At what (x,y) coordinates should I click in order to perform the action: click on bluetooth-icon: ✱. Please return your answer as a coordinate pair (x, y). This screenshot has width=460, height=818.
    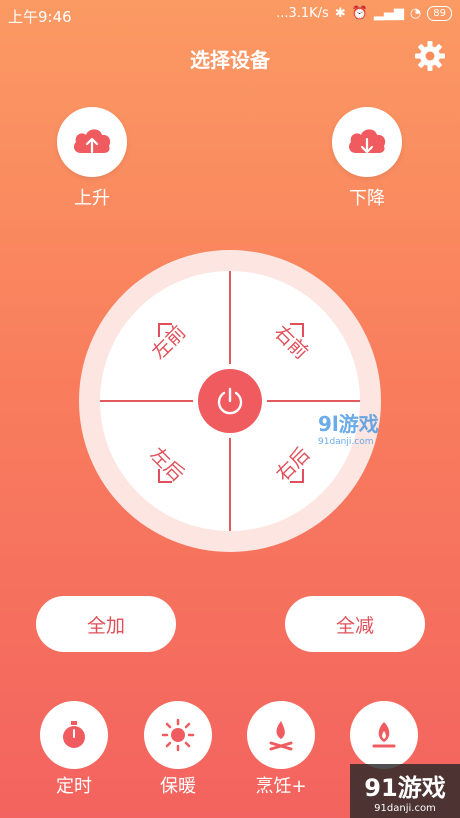
    Looking at the image, I should click on (340, 13).